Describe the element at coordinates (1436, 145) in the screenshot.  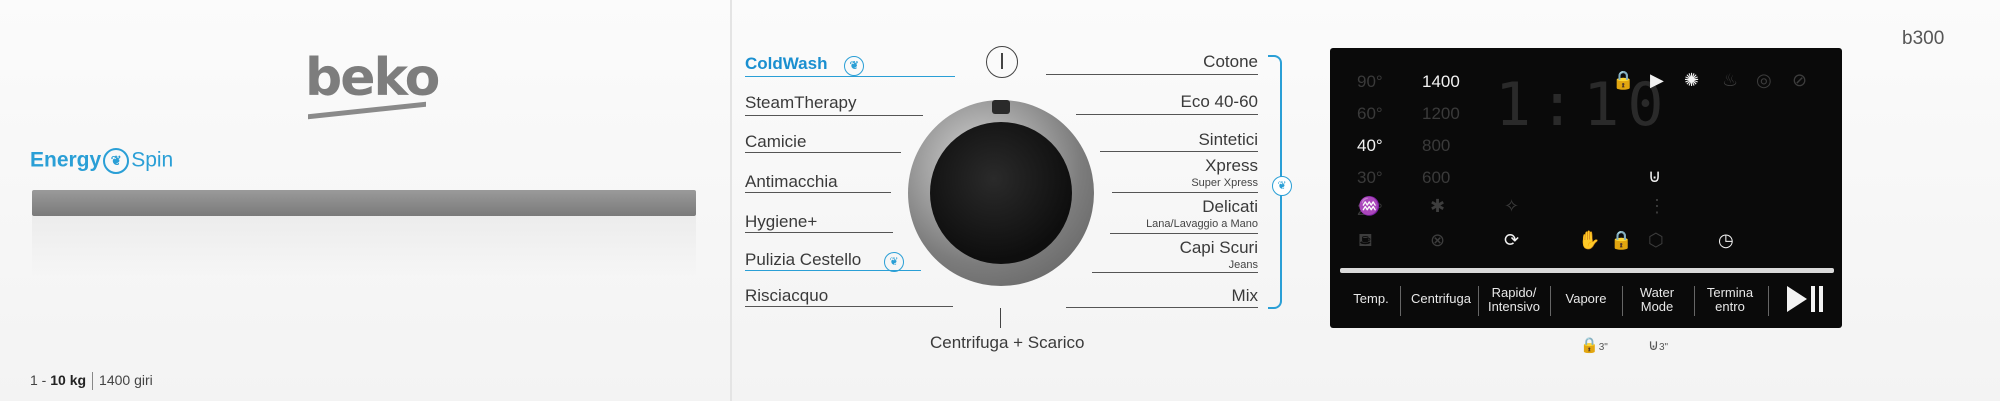
I see `spin-800: 800` at that location.